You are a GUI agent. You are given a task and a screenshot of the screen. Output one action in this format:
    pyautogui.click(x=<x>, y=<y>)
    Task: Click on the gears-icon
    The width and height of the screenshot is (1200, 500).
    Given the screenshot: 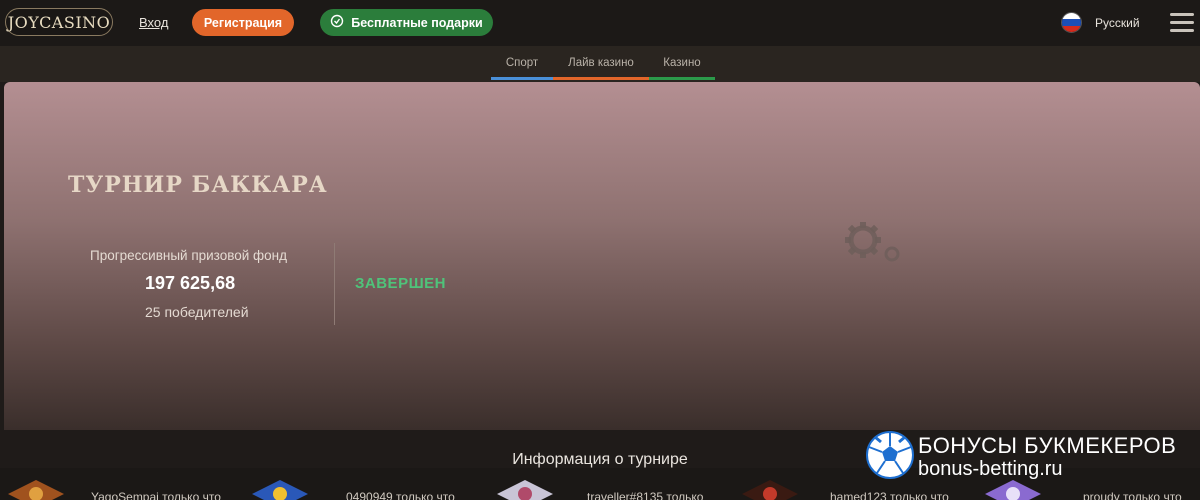 What is the action you would take?
    pyautogui.click(x=874, y=242)
    